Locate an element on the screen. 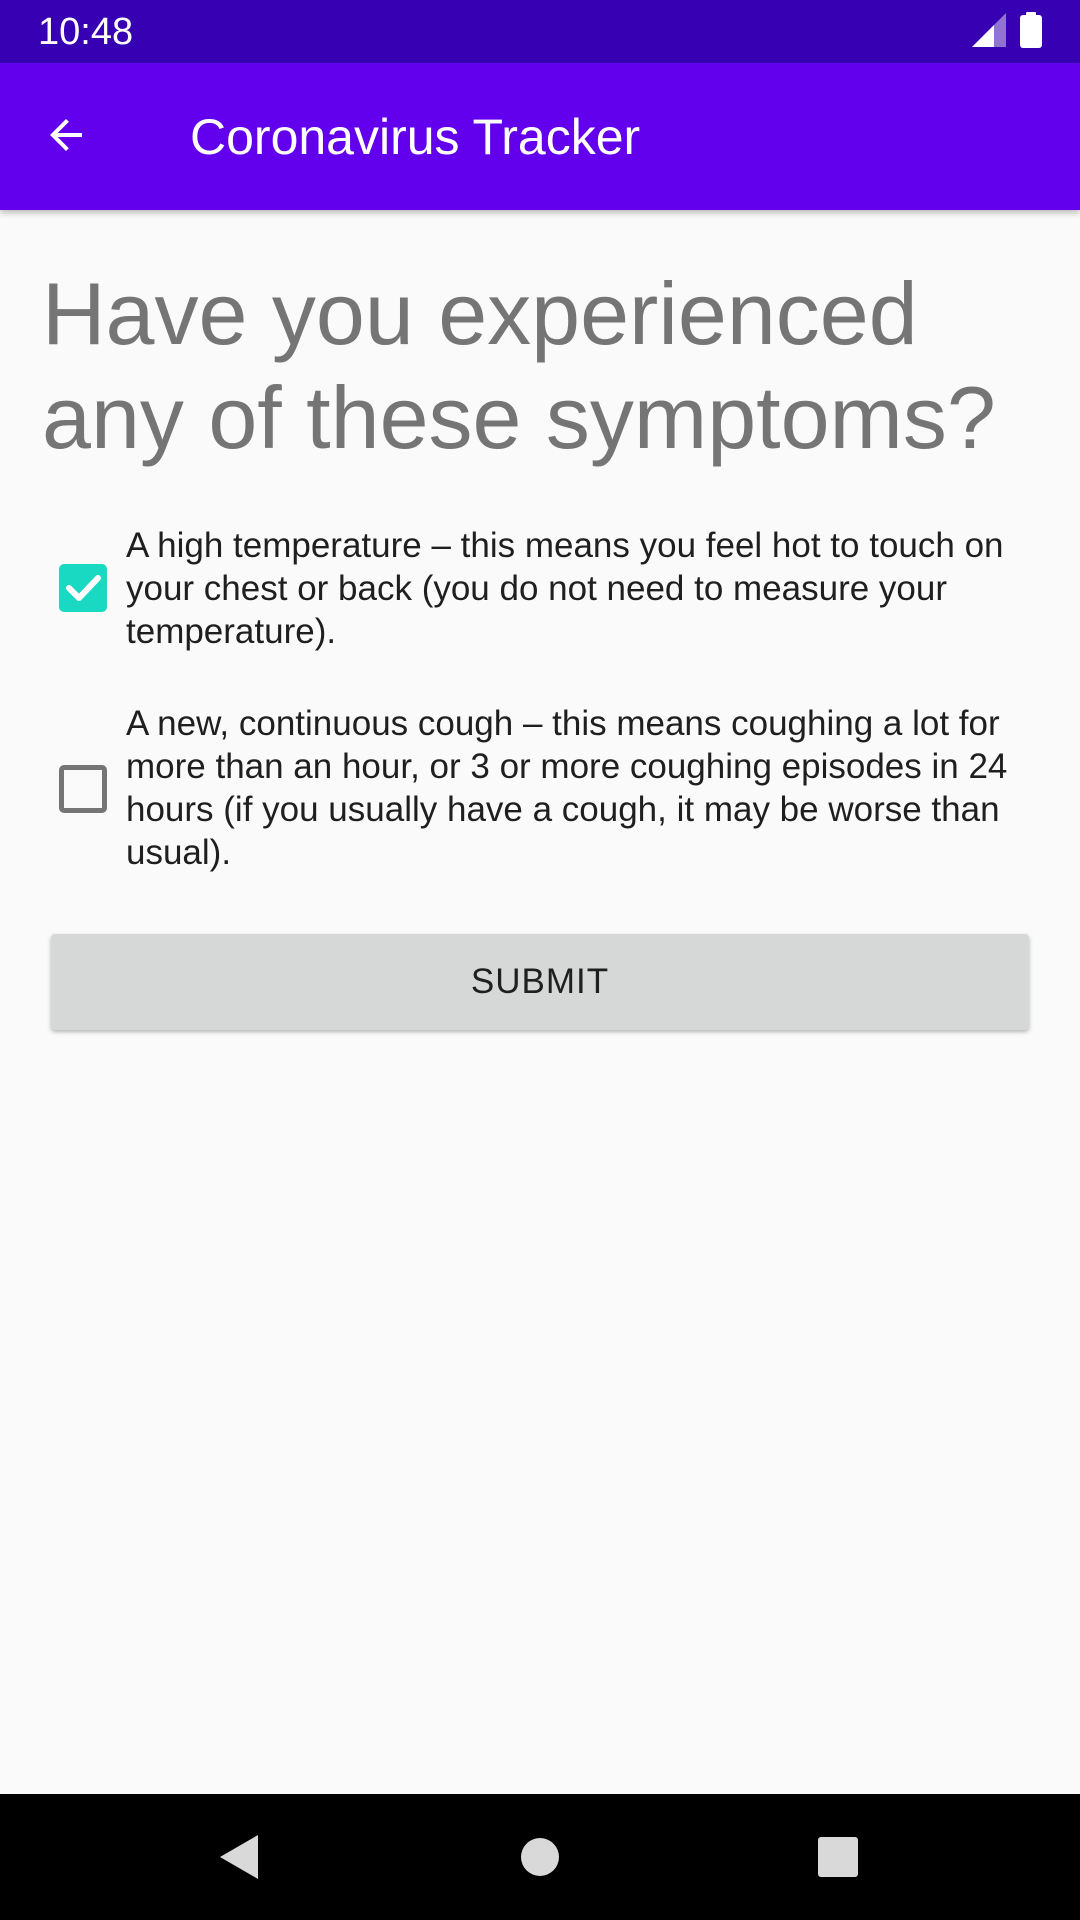 This screenshot has height=1920, width=1080. nav-home-icon is located at coordinates (540, 1857).